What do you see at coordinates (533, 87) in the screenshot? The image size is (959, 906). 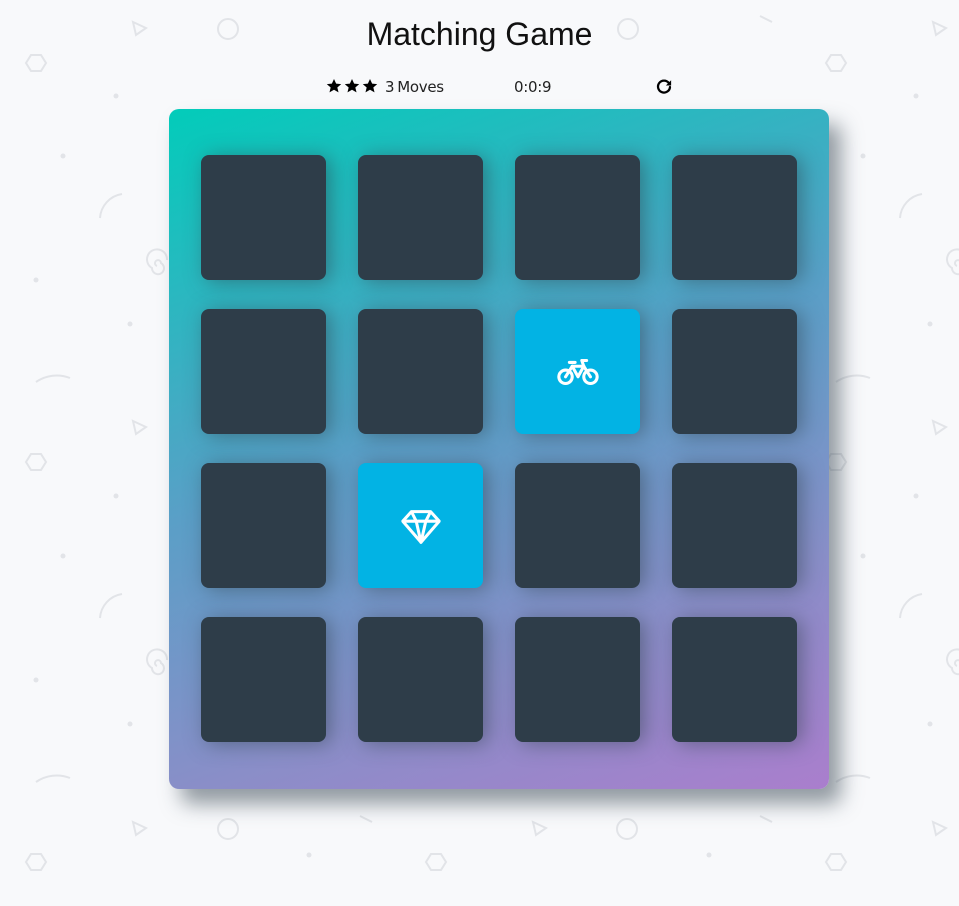 I see `timer: 0:0:9` at bounding box center [533, 87].